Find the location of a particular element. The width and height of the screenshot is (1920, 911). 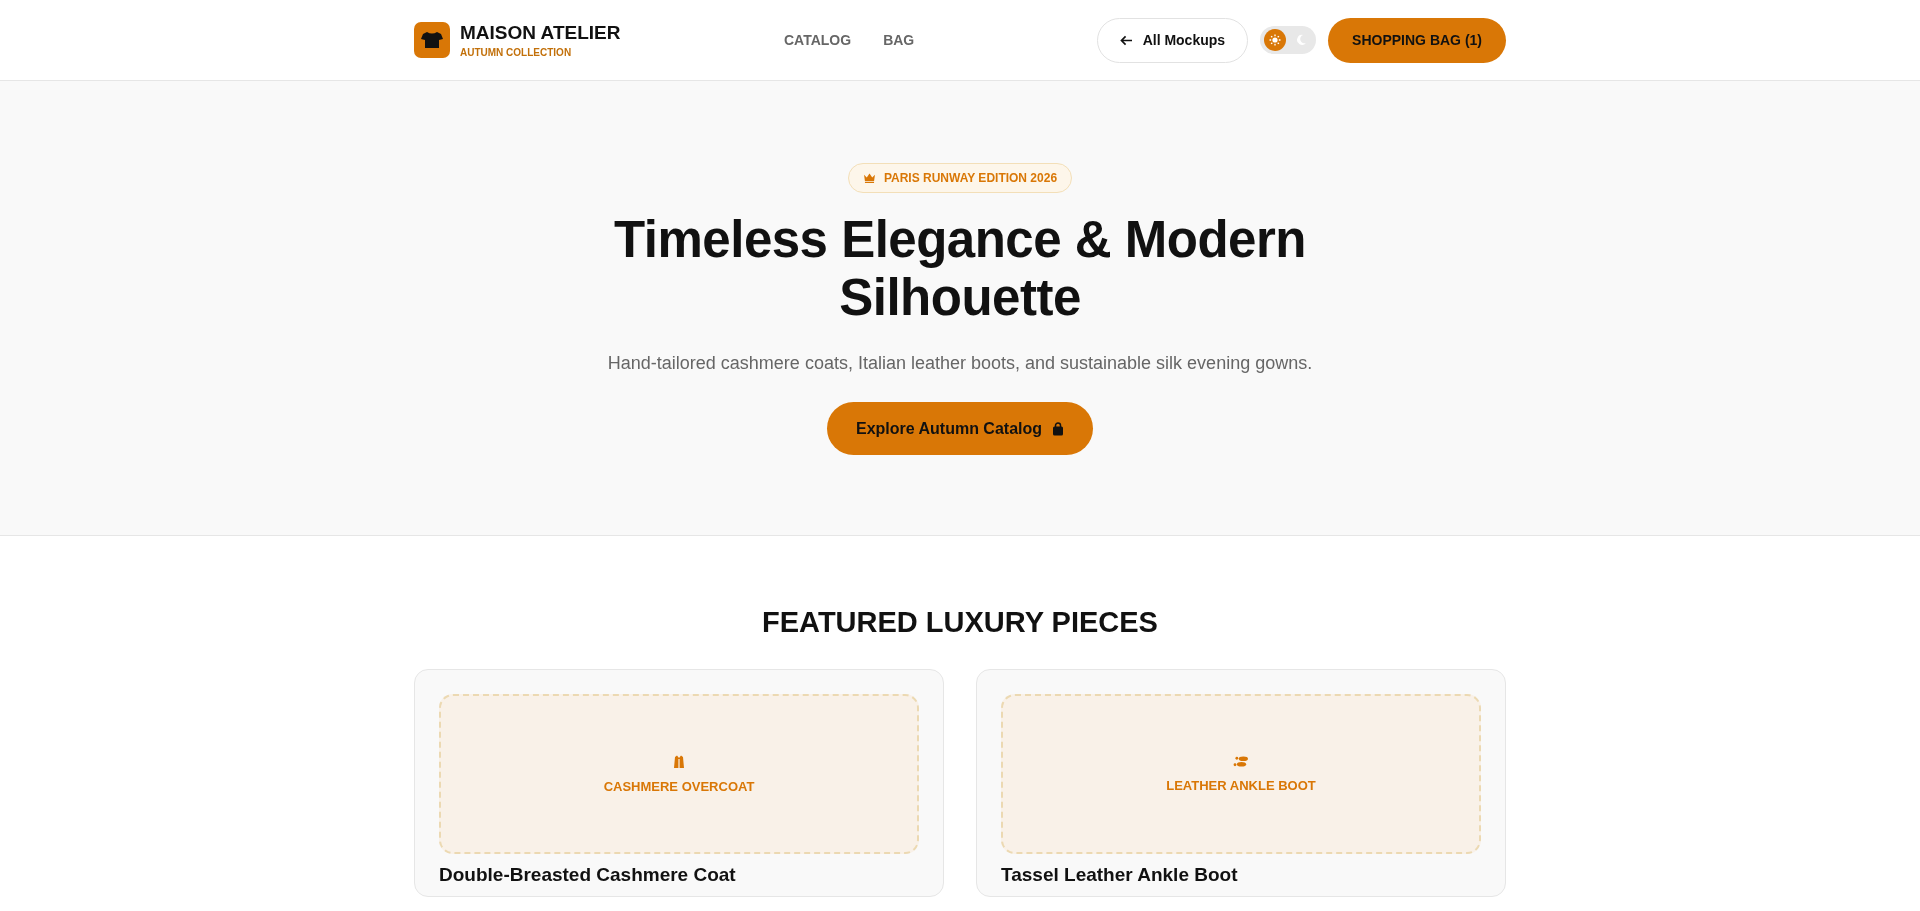

tshirt-icon is located at coordinates (432, 40).